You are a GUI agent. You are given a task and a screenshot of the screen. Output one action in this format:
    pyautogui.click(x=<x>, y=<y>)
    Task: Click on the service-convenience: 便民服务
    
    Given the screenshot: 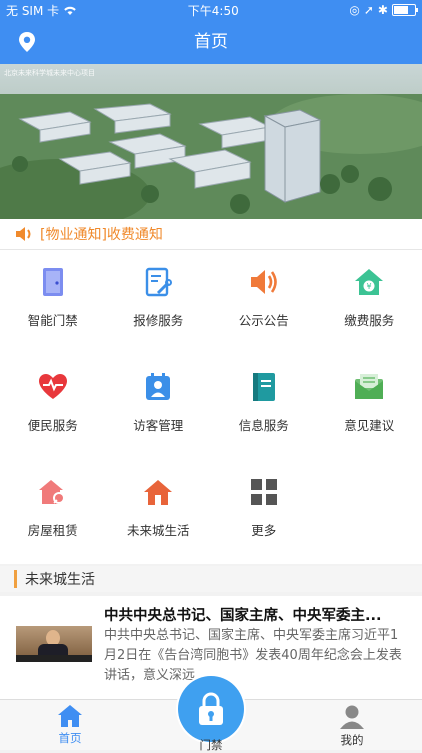 What is the action you would take?
    pyautogui.click(x=53, y=407)
    